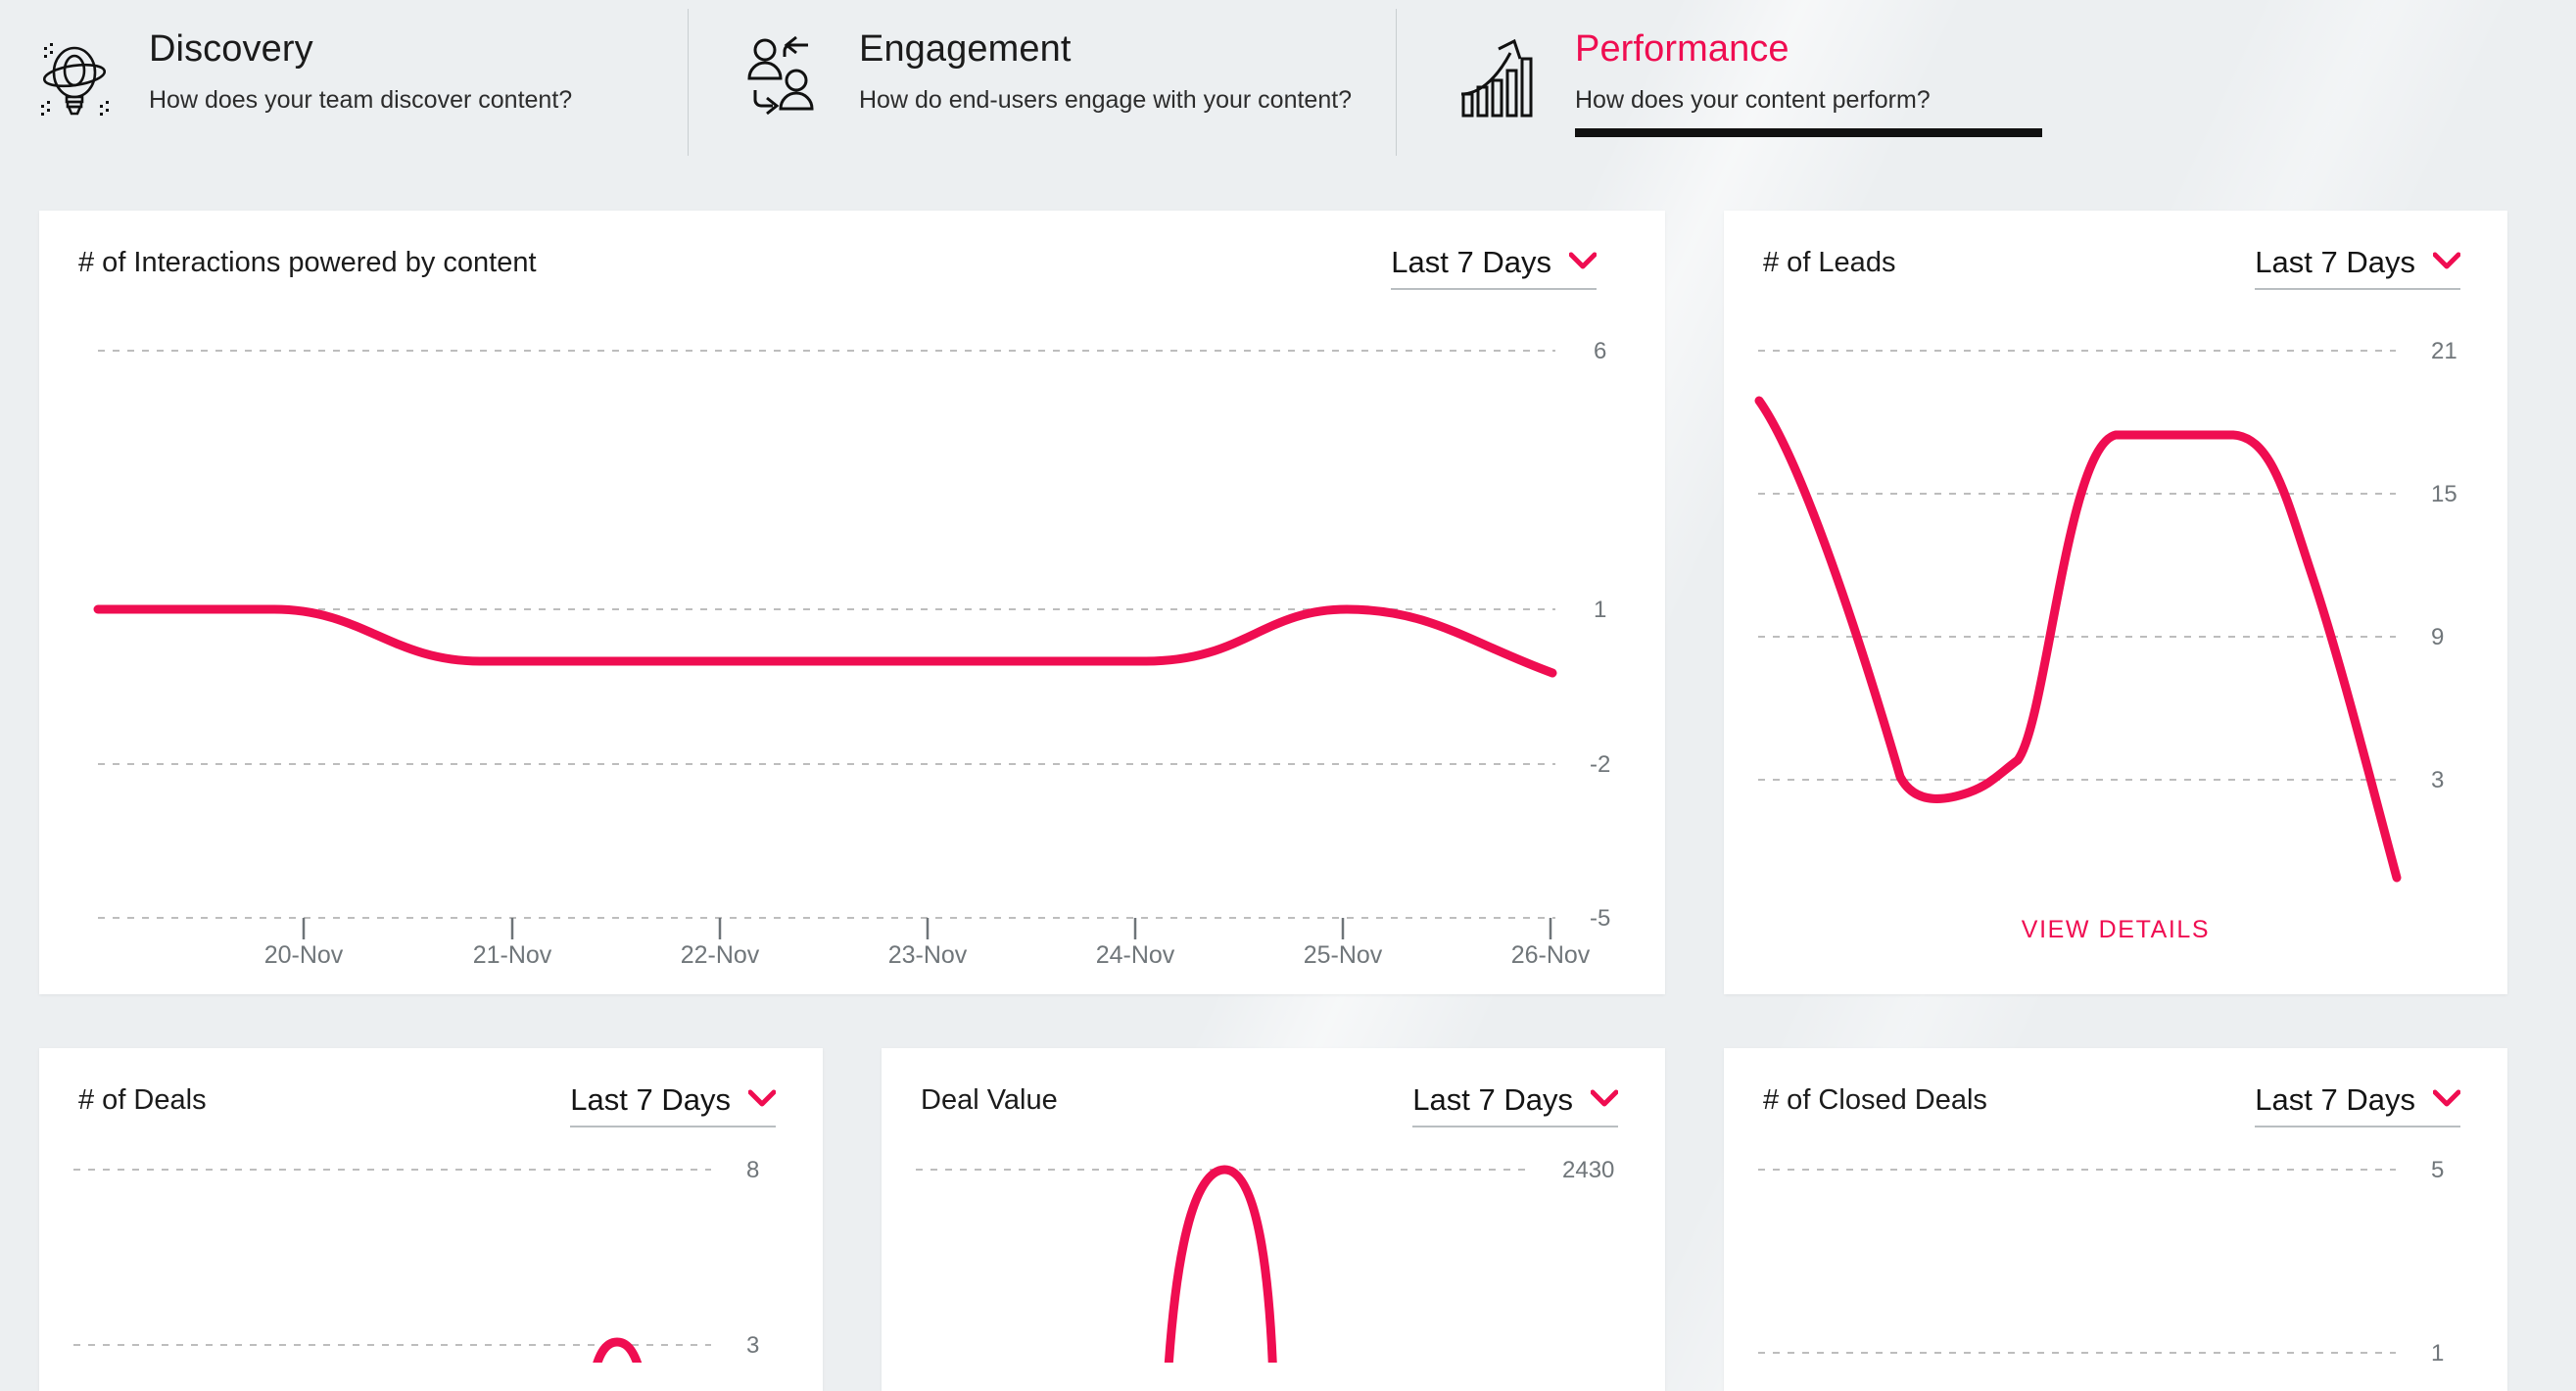 The width and height of the screenshot is (2576, 1391). Describe the element at coordinates (1875, 1100) in the screenshot. I see `card-closed-deals-title: # of Closed Deals` at that location.